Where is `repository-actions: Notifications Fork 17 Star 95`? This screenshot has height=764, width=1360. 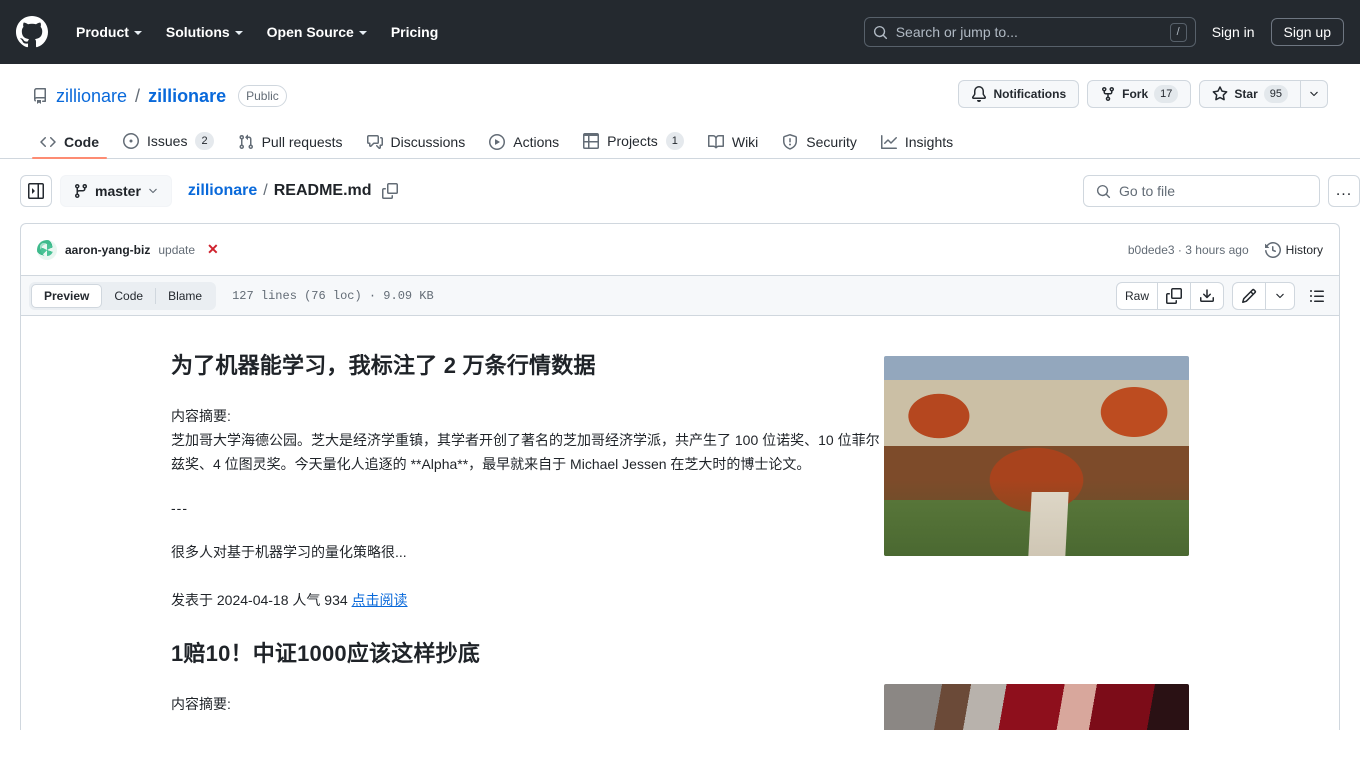 repository-actions: Notifications Fork 17 Star 95 is located at coordinates (1143, 94).